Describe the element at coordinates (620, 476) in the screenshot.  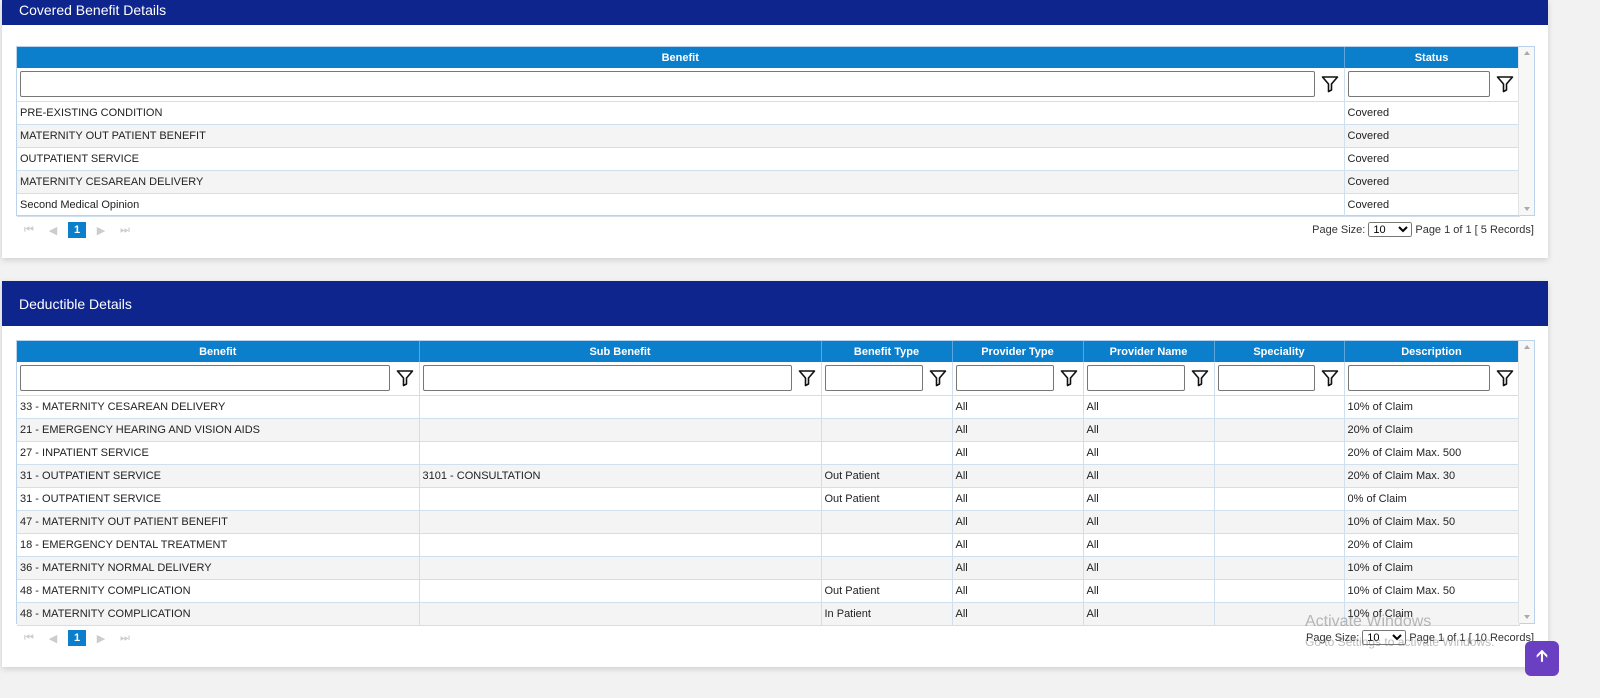
I see `table-cell: 3101 - CONSULTATION` at that location.